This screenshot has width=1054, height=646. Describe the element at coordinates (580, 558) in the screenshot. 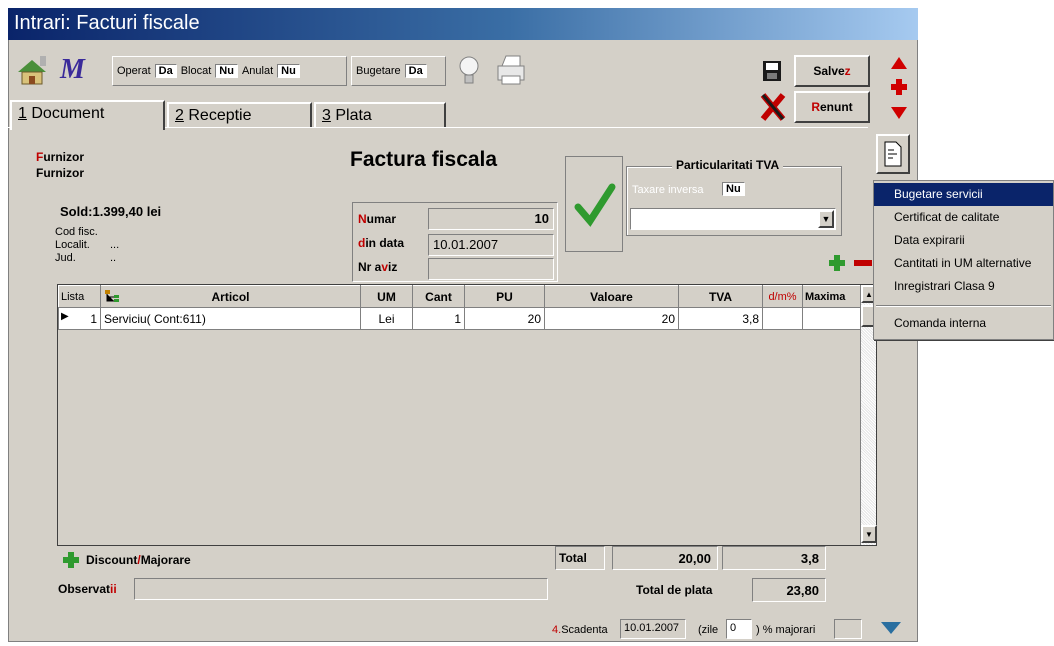

I see `total-label: Total` at that location.